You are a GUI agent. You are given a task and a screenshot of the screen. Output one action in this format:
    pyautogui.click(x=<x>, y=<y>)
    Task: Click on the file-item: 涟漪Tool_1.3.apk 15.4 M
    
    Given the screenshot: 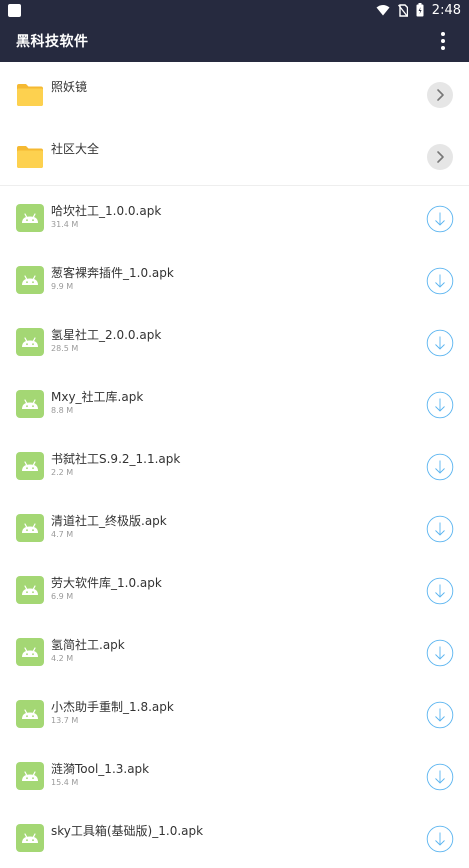 What is the action you would take?
    pyautogui.click(x=234, y=775)
    